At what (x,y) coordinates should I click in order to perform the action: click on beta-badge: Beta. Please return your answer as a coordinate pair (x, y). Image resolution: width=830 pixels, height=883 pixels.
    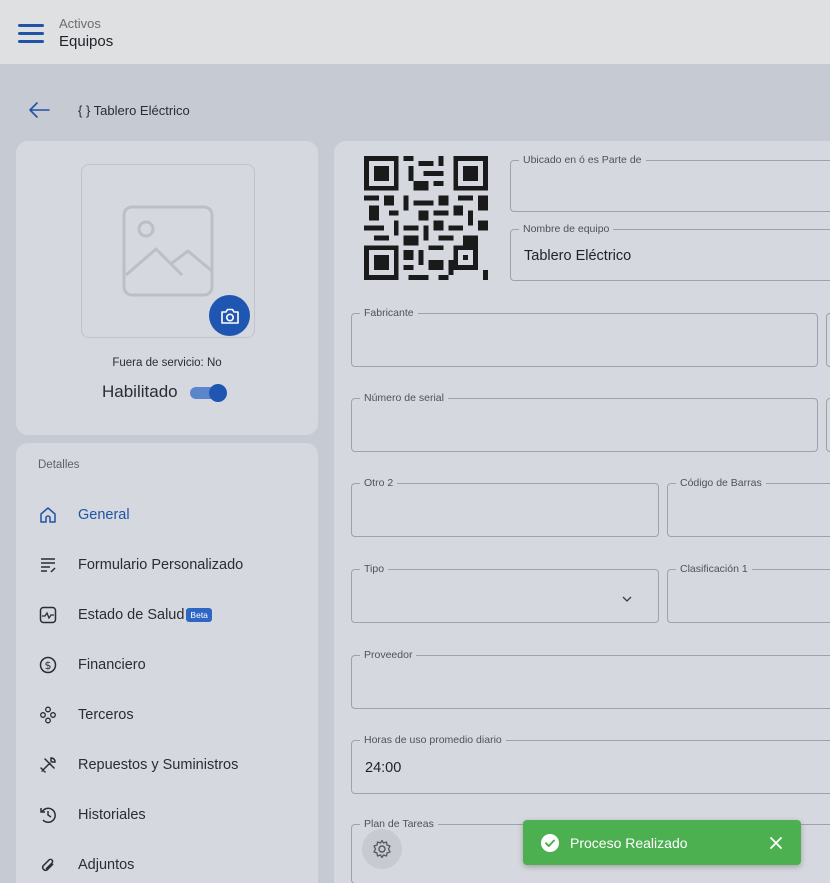
    Looking at the image, I should click on (199, 615).